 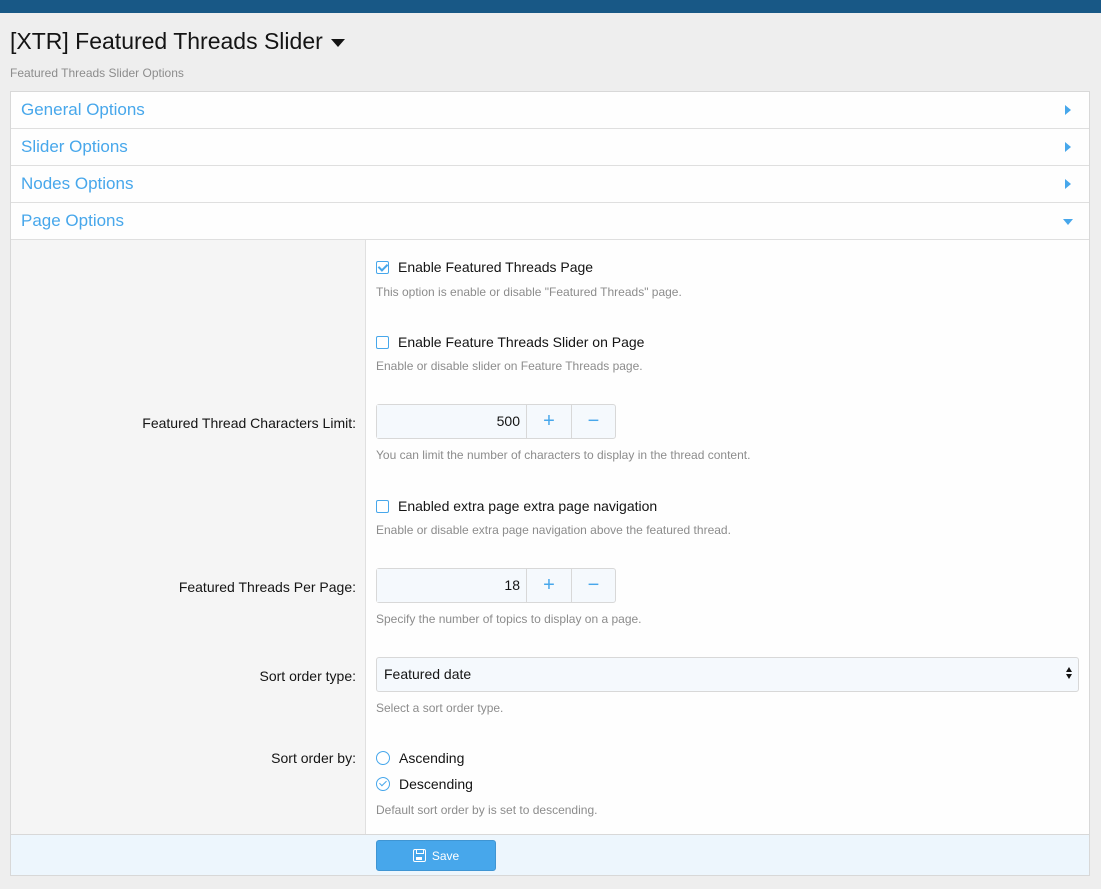 What do you see at coordinates (383, 758) in the screenshot?
I see `radio-icon` at bounding box center [383, 758].